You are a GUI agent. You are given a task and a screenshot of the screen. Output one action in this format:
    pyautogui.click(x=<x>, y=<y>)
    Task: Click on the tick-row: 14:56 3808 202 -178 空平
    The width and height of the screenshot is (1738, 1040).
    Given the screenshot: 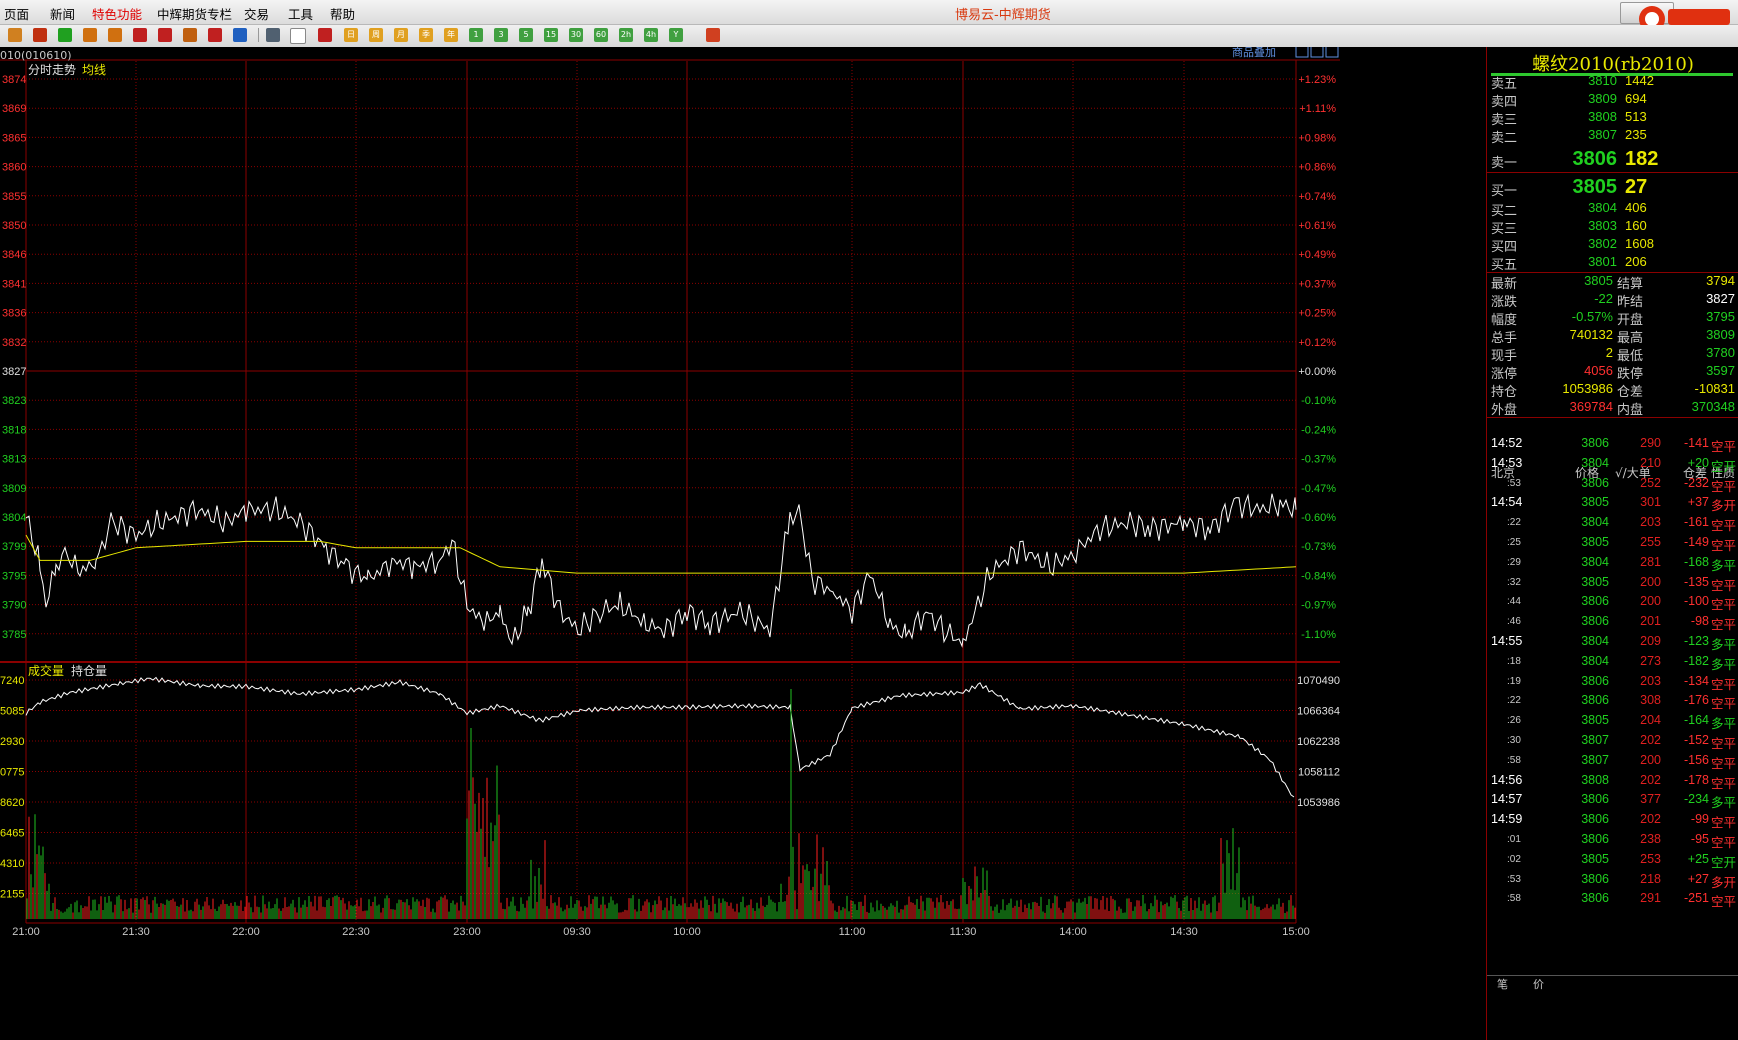 What is the action you would take?
    pyautogui.click(x=1612, y=783)
    